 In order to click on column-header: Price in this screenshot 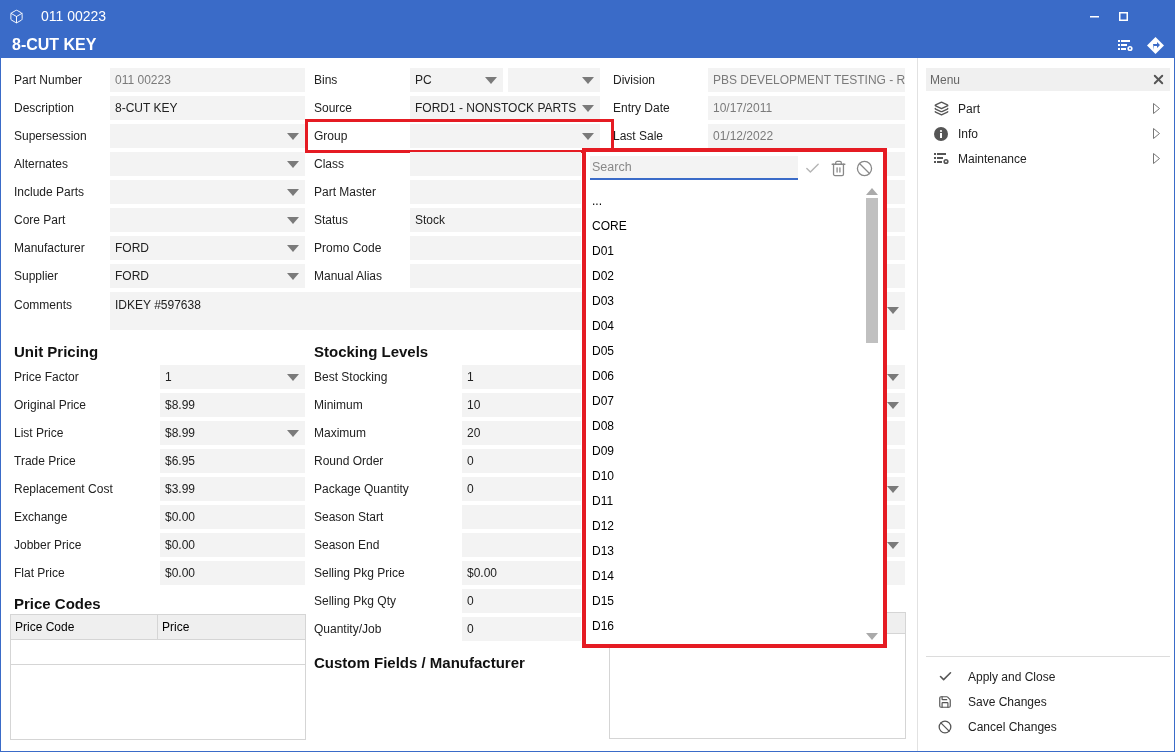, I will do `click(231, 627)`.